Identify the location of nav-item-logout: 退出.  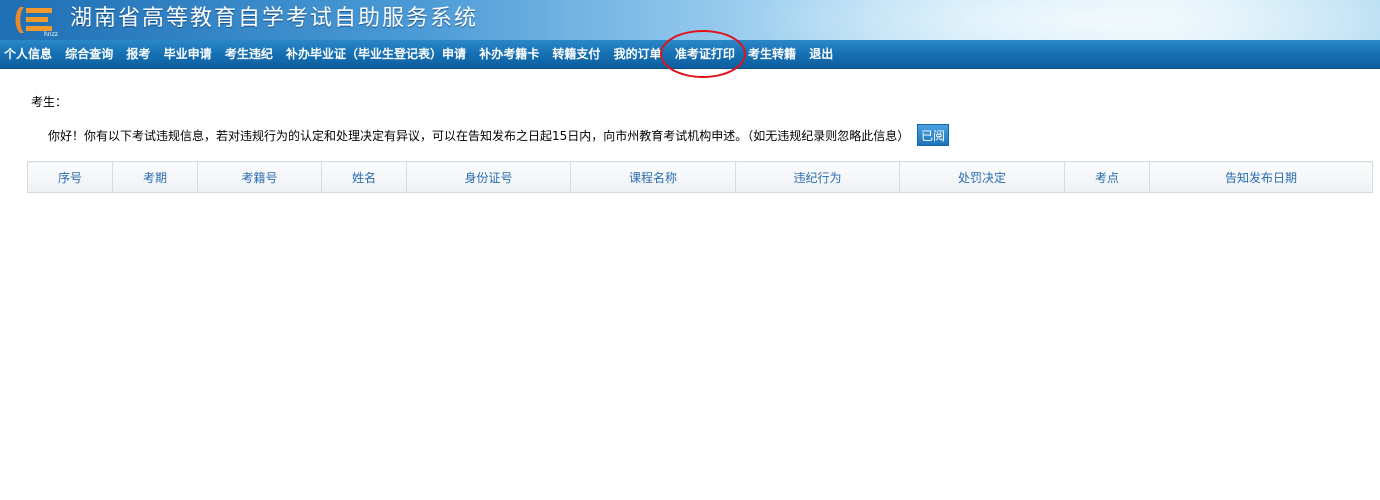
(821, 54).